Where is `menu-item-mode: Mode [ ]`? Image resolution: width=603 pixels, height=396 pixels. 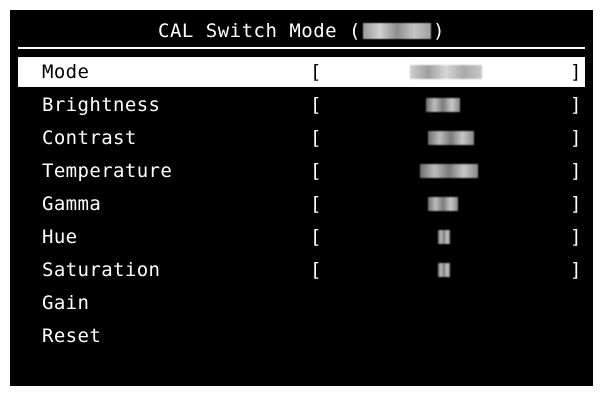
menu-item-mode: Mode [ ] is located at coordinates (301, 72).